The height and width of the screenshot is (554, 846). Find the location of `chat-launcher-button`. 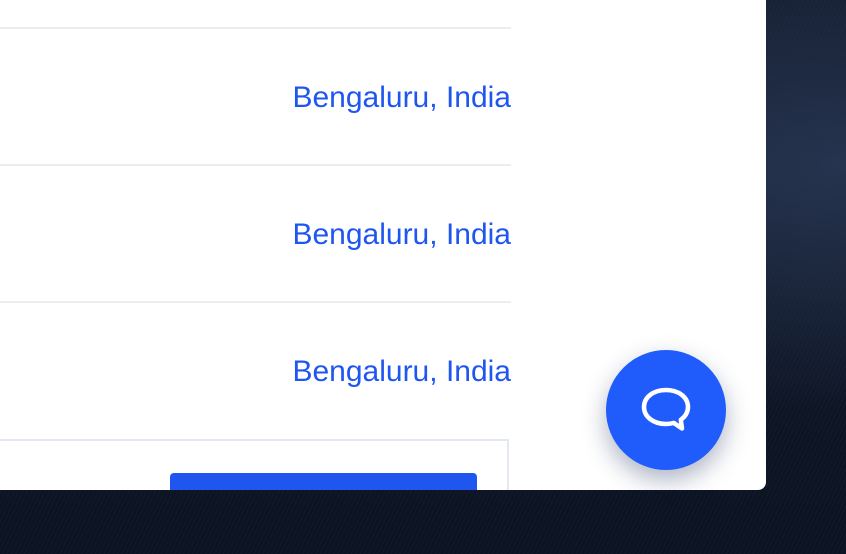

chat-launcher-button is located at coordinates (666, 410).